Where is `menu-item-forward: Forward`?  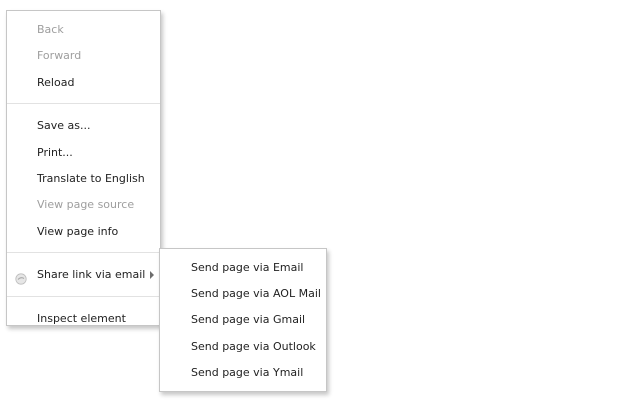 menu-item-forward: Forward is located at coordinates (83, 56).